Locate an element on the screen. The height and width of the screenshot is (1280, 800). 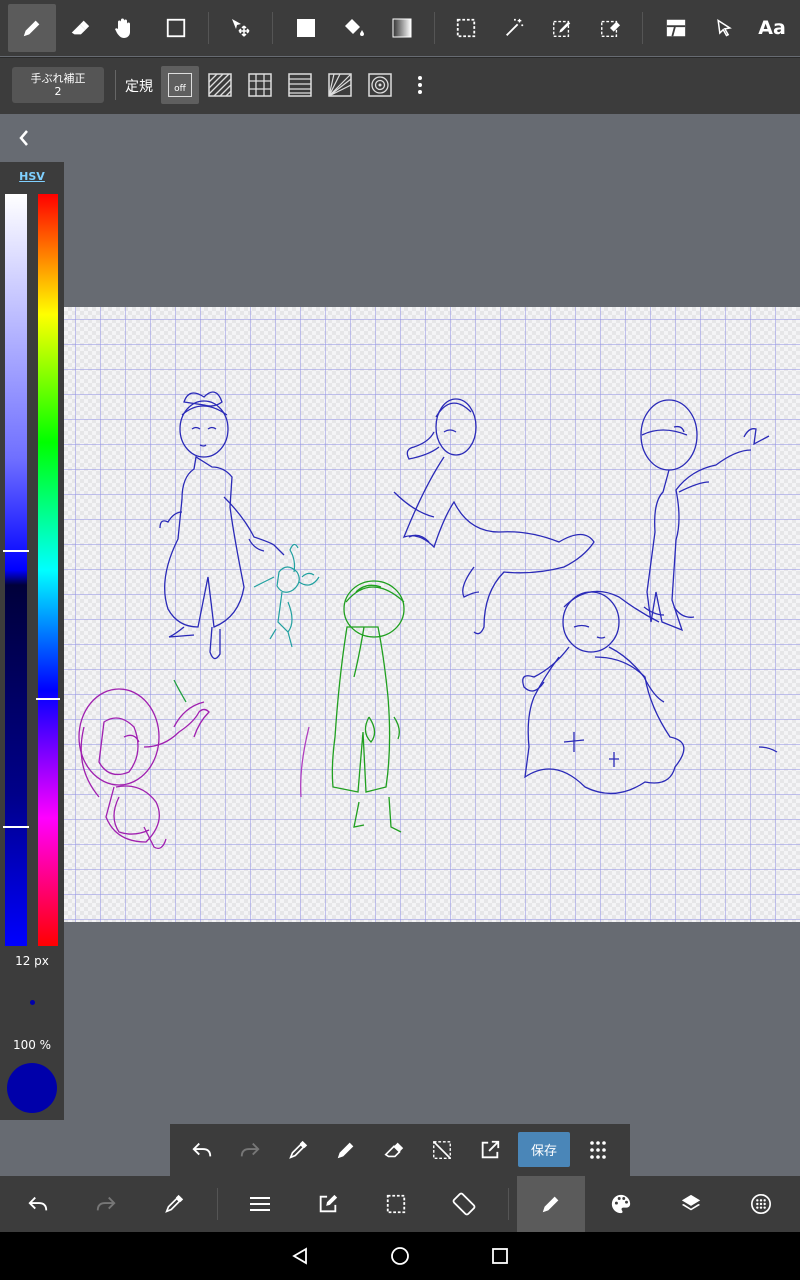
opacity-text: 100 % is located at coordinates (32, 1045).